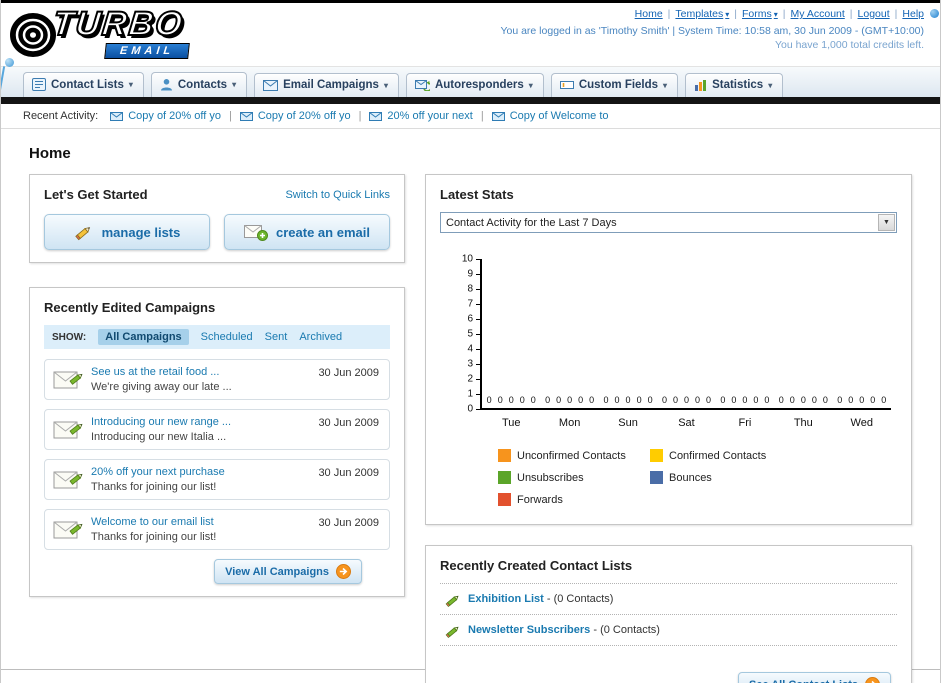  I want to click on top-link-templates: Templates ▾, so click(702, 14).